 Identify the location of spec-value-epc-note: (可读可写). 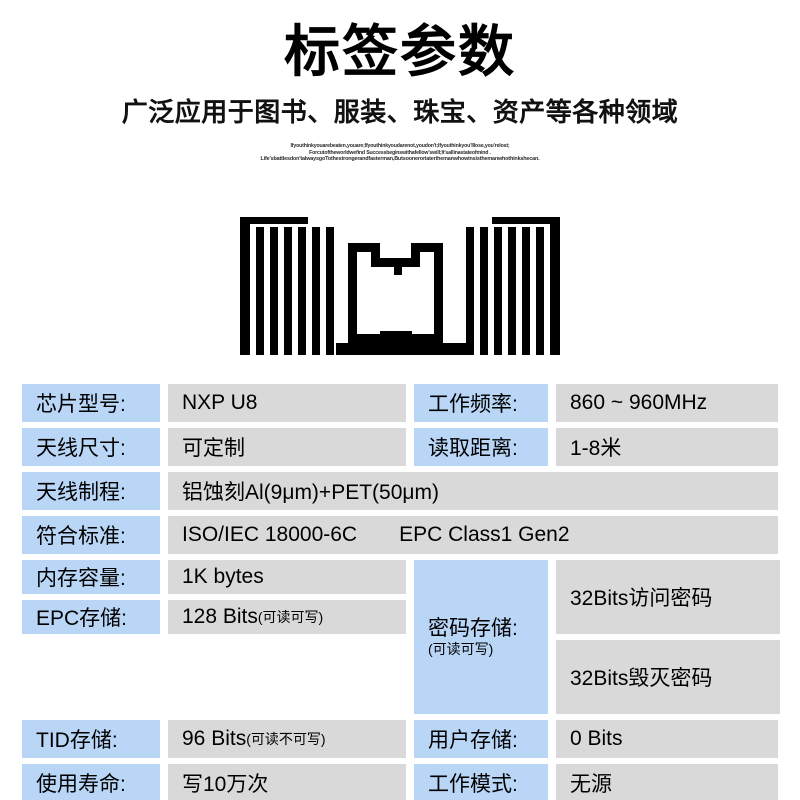
(290, 617).